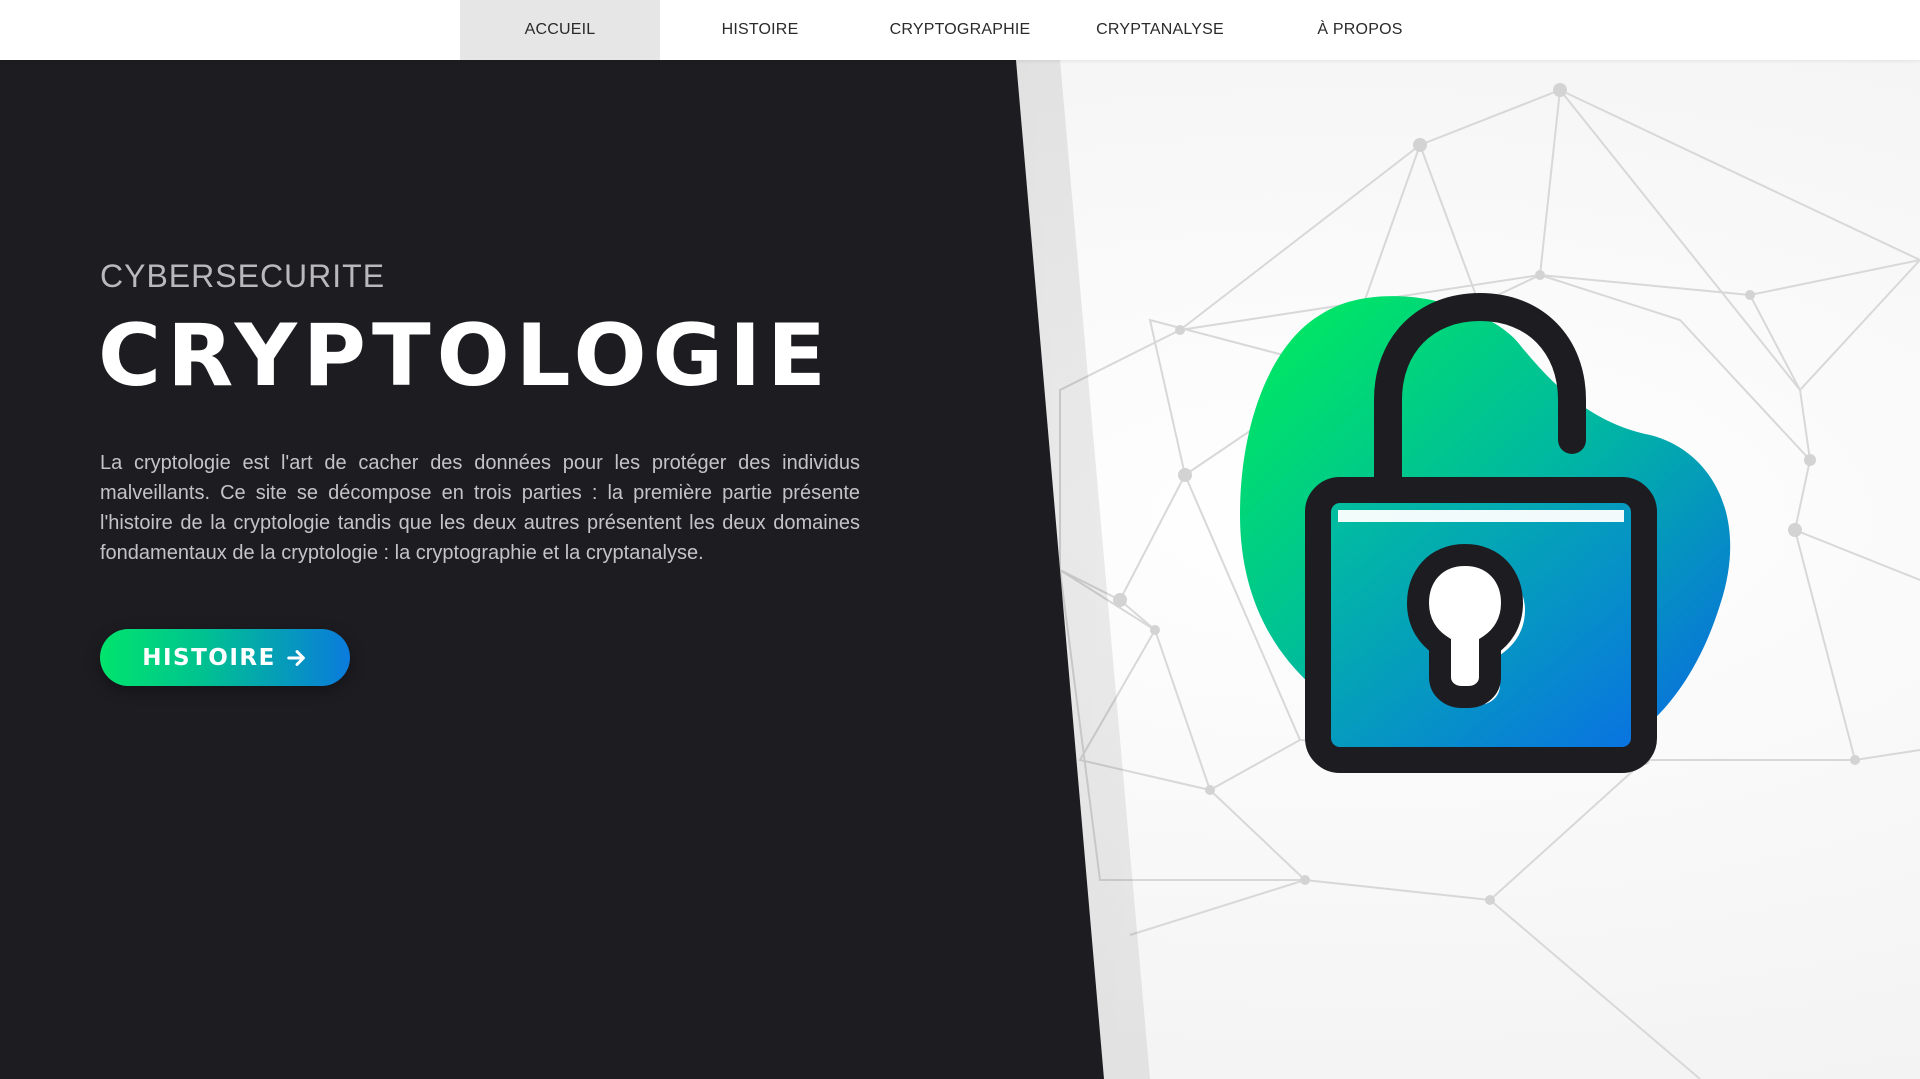 This screenshot has height=1079, width=1920. I want to click on nav-item-a-propos: À PROPOS, so click(1360, 30).